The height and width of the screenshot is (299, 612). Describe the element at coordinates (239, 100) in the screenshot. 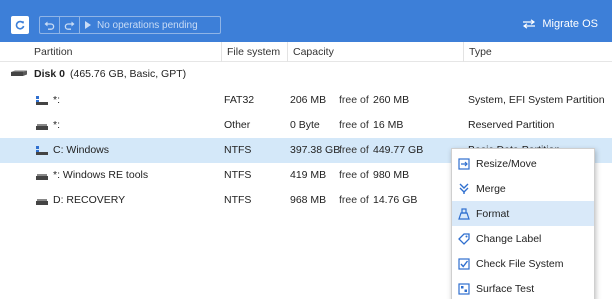

I see `partition-fs: FAT32` at that location.